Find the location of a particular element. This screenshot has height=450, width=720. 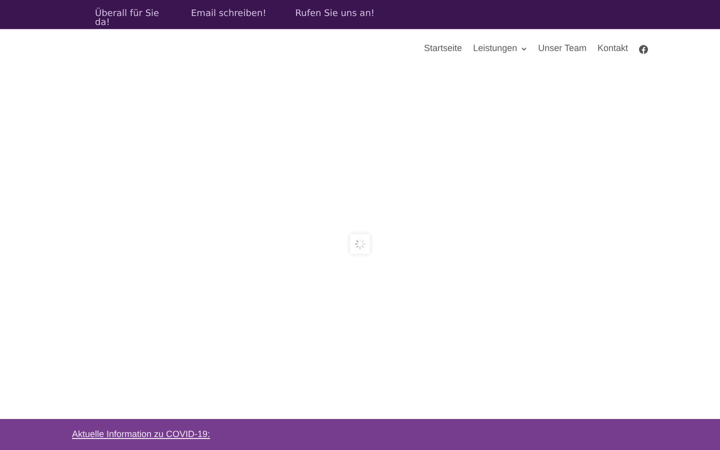

nav-link: Unser Team is located at coordinates (562, 49).